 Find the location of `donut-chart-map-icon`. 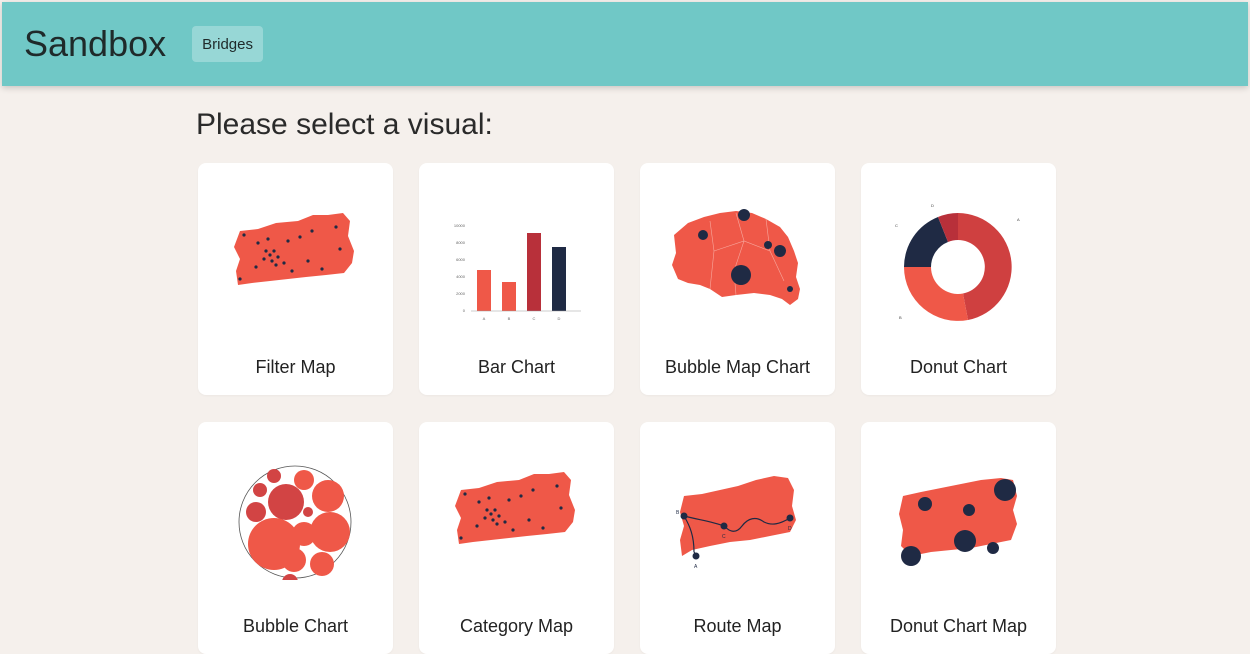

donut-chart-map-icon is located at coordinates (958, 522).